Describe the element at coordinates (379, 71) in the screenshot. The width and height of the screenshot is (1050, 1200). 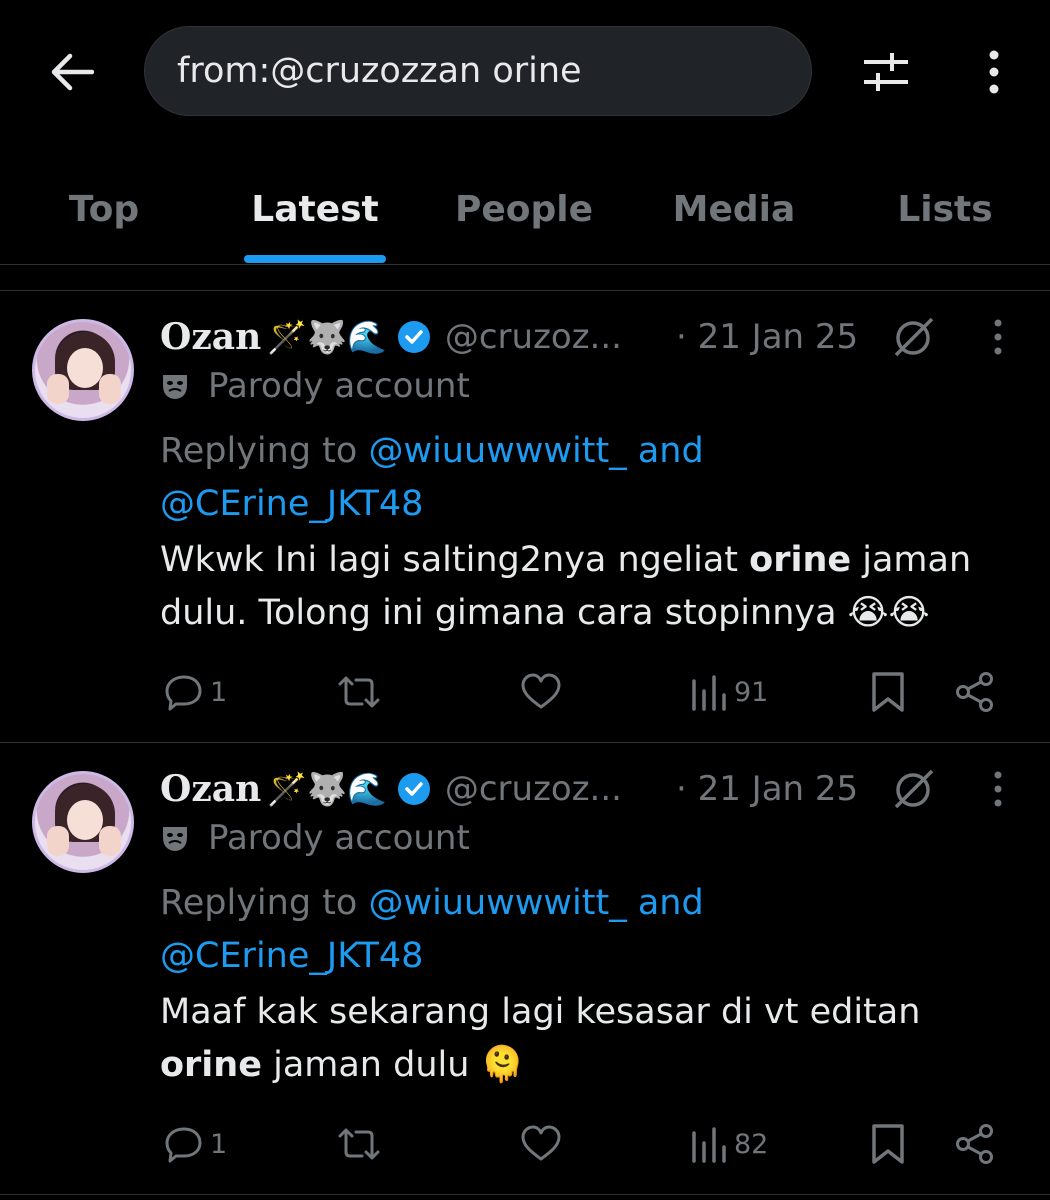
I see `search-query: from:@cruzozzan orine` at that location.